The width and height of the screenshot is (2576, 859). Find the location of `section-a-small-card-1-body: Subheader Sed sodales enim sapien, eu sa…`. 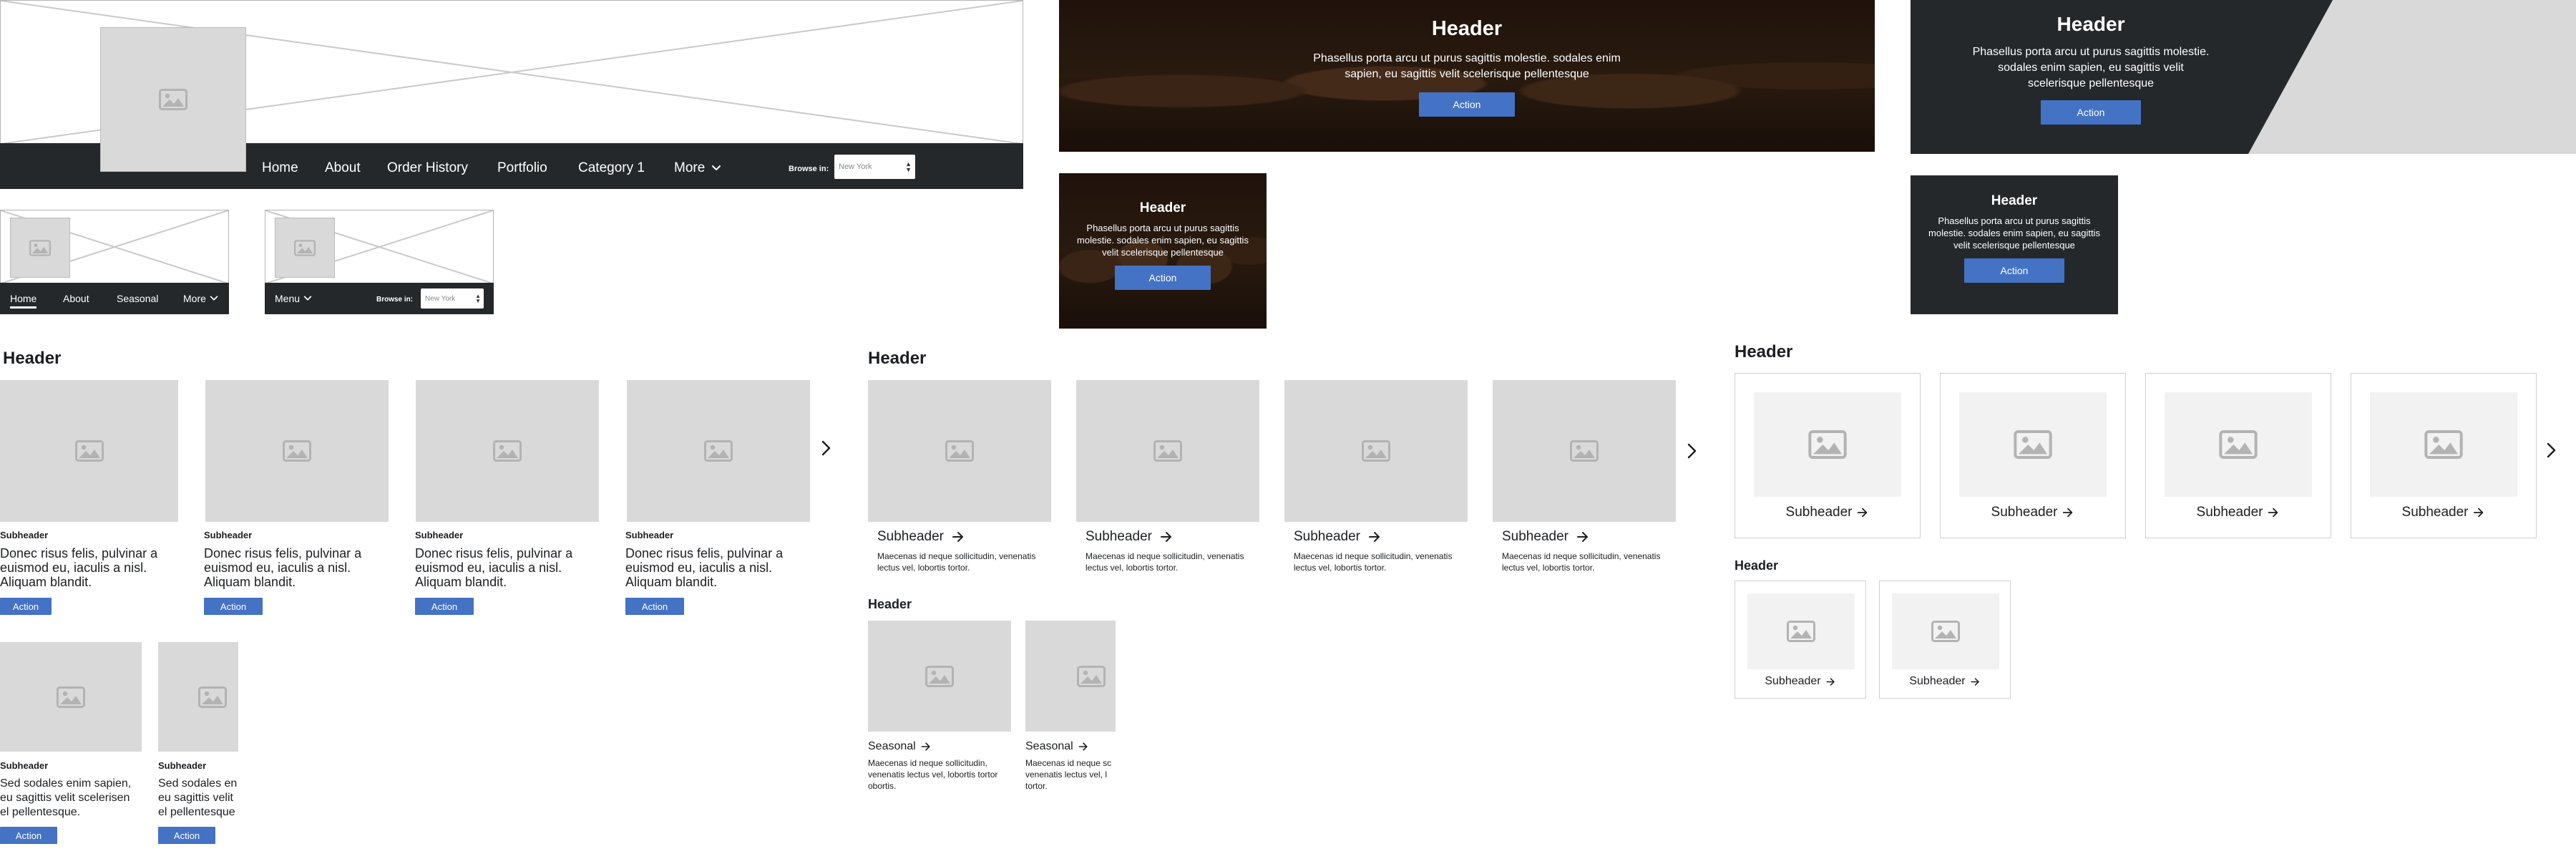

section-a-small-card-1-body: Subheader Sed sodales enim sapien, eu sa… is located at coordinates (70, 802).